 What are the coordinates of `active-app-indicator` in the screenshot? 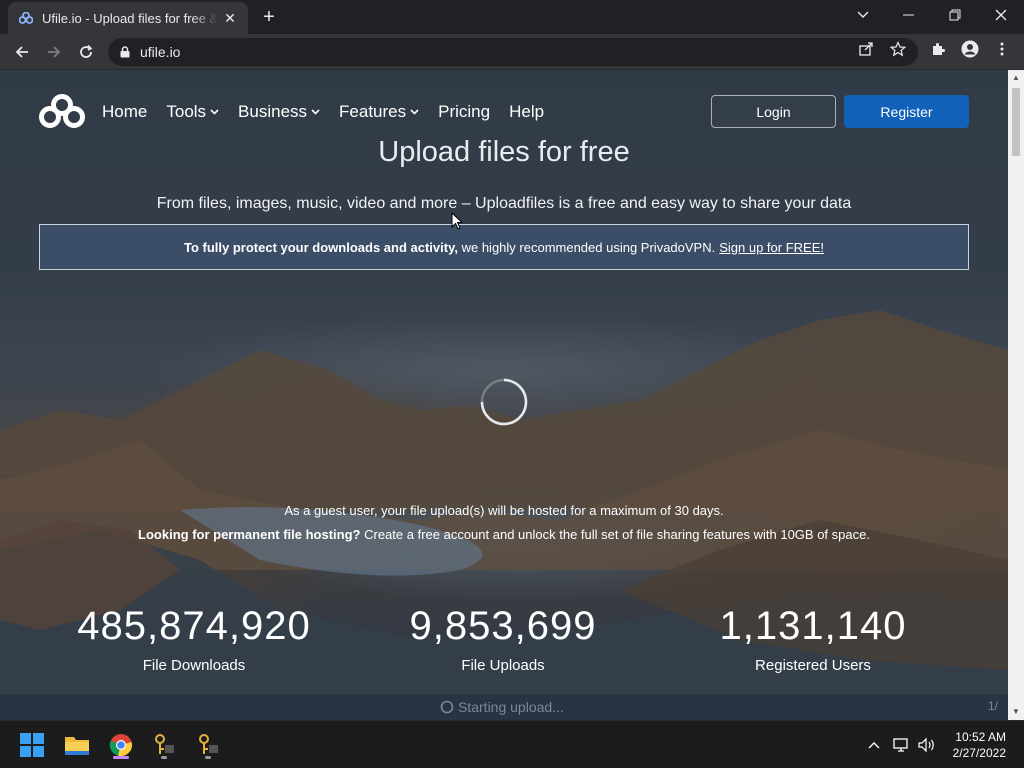 It's located at (121, 757).